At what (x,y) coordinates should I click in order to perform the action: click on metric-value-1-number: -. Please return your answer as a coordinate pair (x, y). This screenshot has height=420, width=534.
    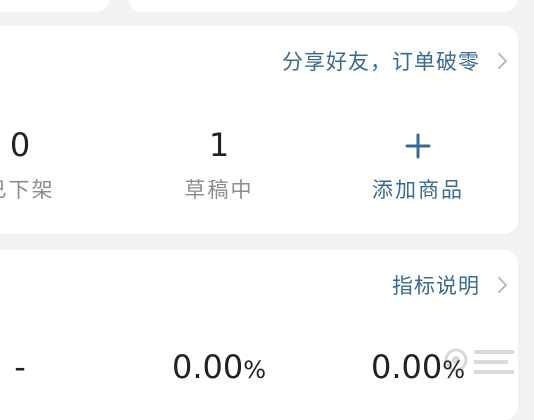
    Looking at the image, I should click on (20, 367).